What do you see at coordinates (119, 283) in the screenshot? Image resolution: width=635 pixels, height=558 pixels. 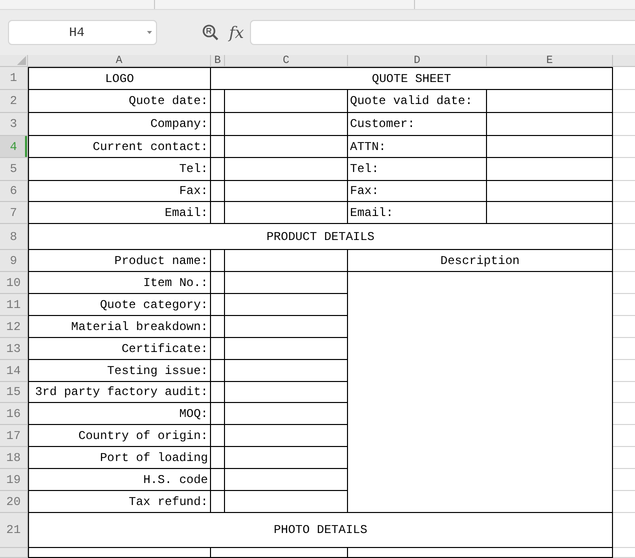 I see `table-cell: Item No.:` at bounding box center [119, 283].